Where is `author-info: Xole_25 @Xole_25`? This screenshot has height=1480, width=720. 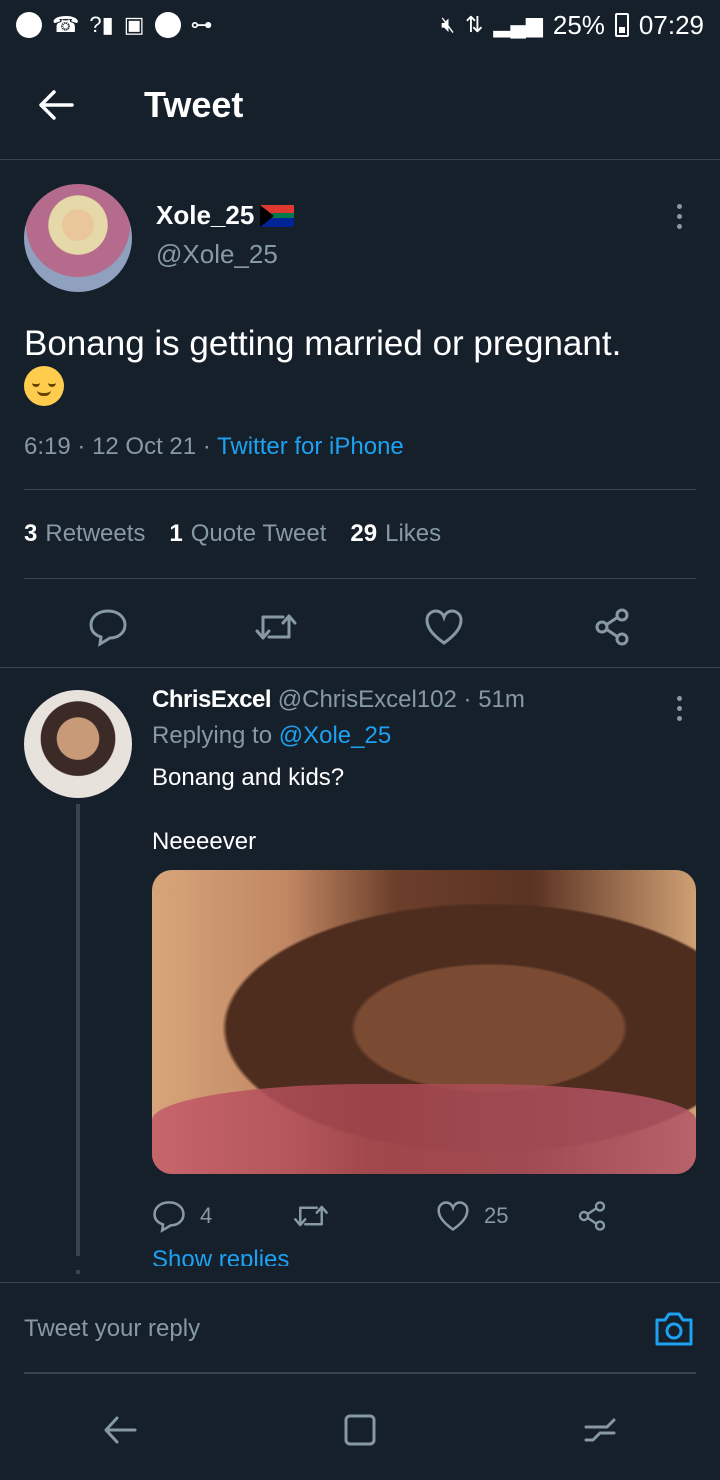 author-info: Xole_25 @Xole_25 is located at coordinates (225, 235).